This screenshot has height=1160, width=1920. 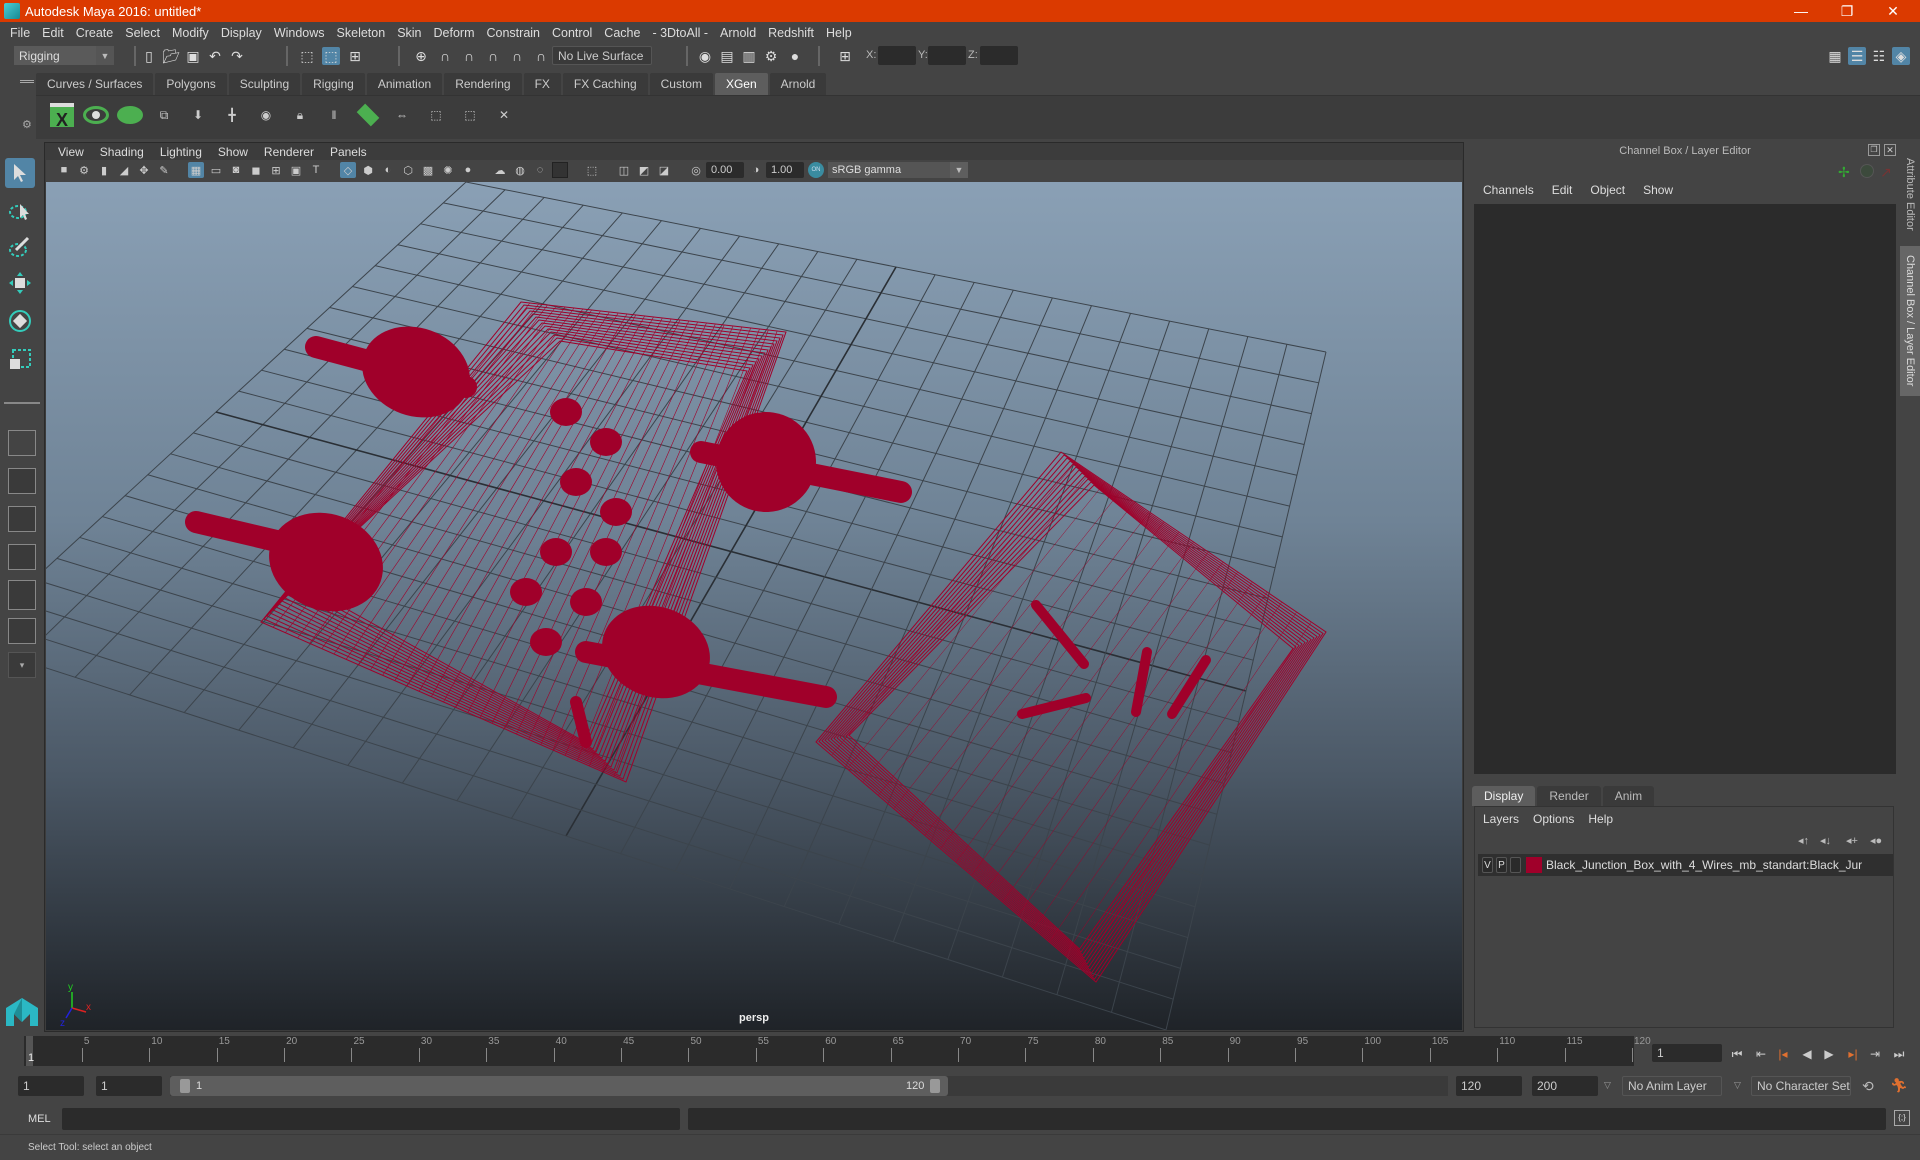 I want to click on depth-of-field-icon, so click(x=560, y=170).